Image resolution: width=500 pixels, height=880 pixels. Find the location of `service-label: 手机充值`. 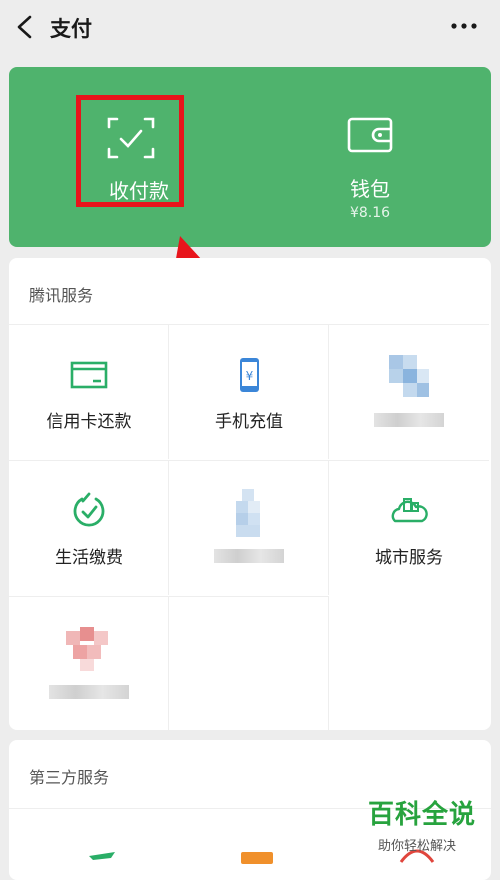

service-label: 手机充值 is located at coordinates (249, 422).